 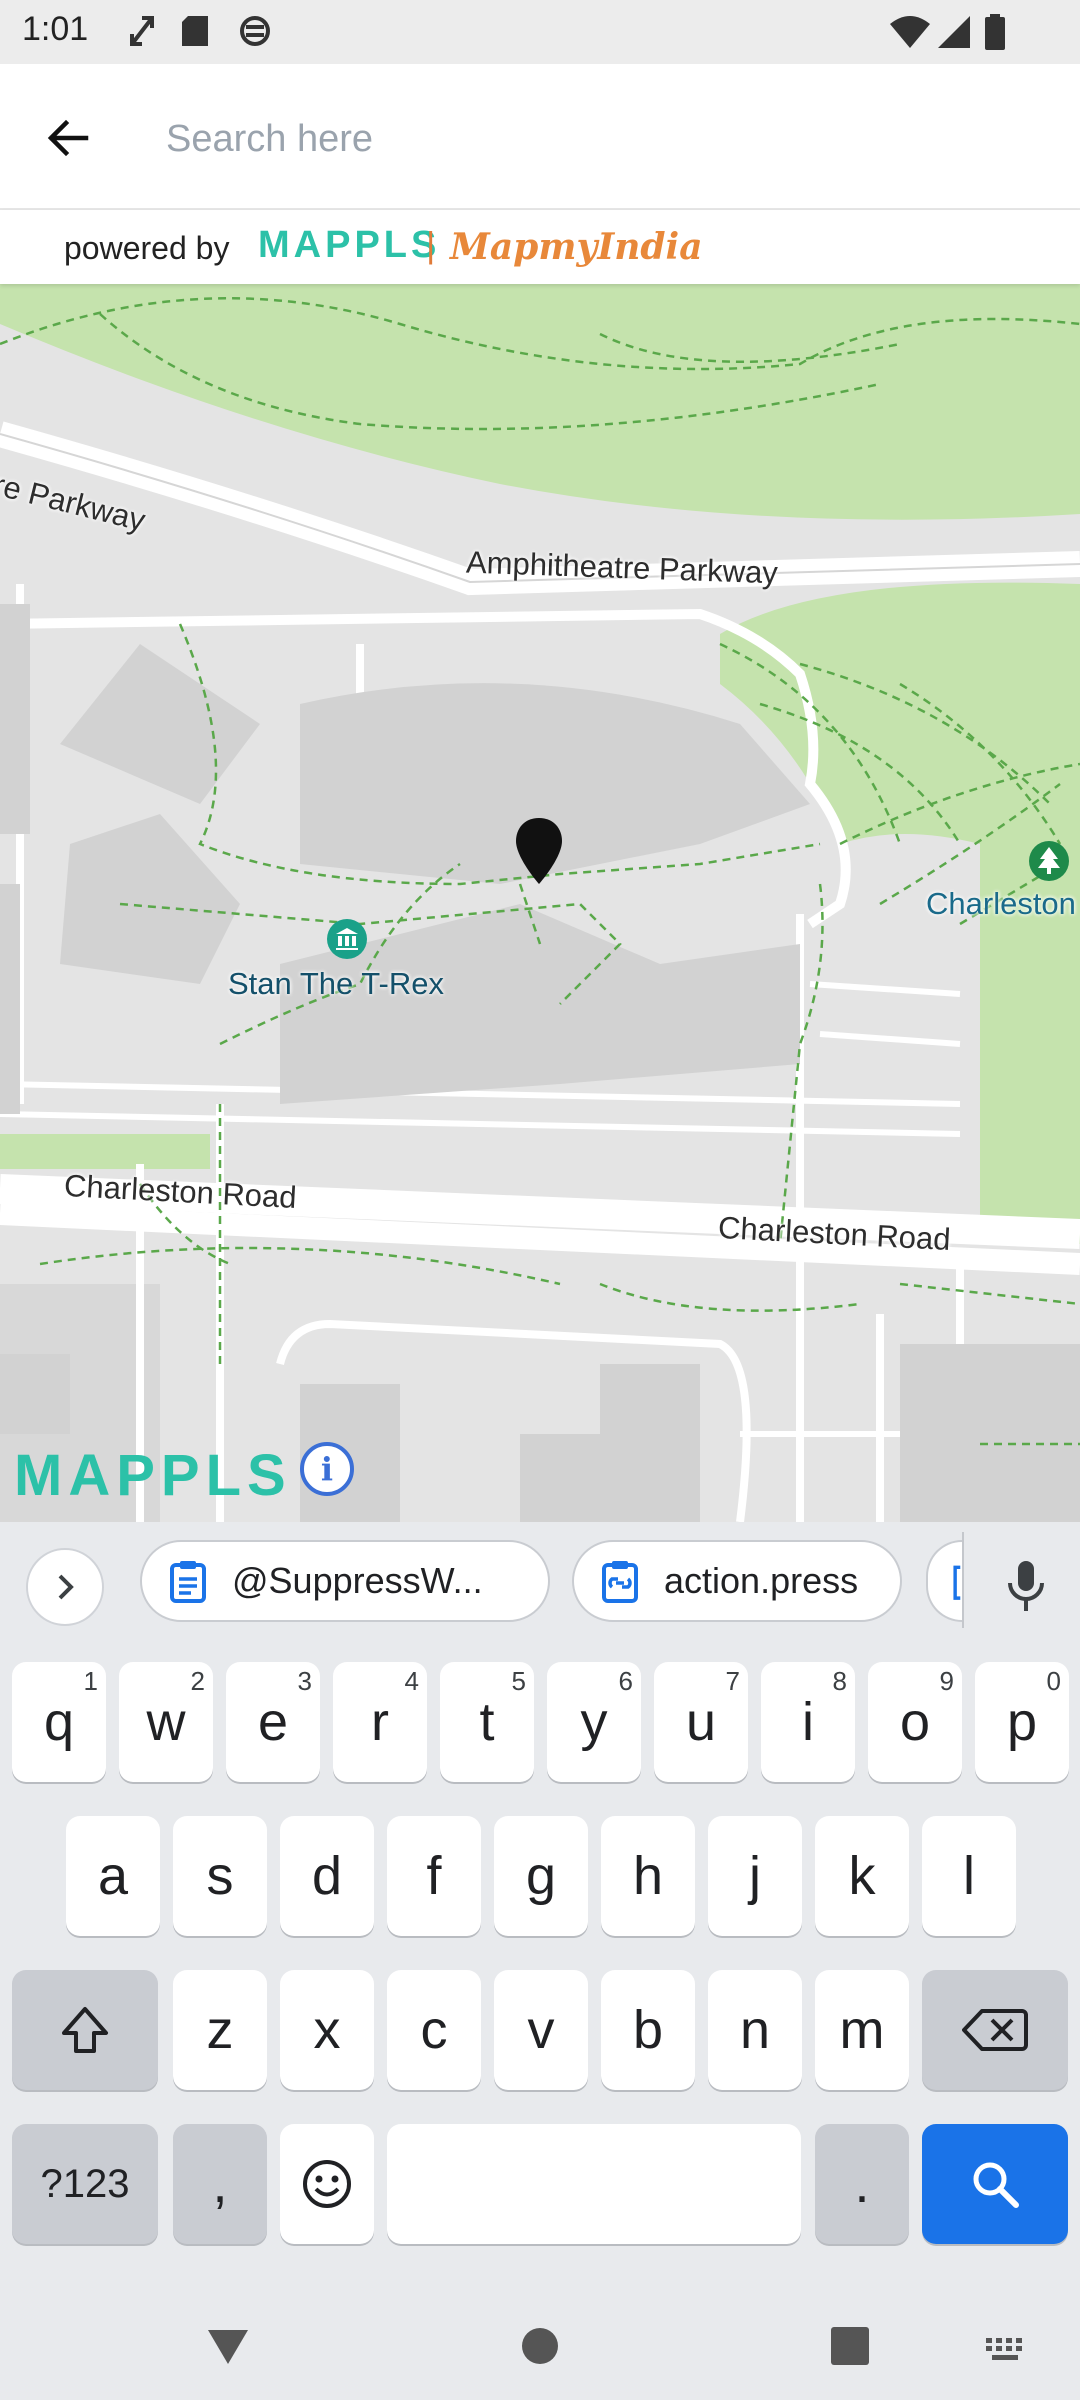 I want to click on key-h: h, so click(x=648, y=1876).